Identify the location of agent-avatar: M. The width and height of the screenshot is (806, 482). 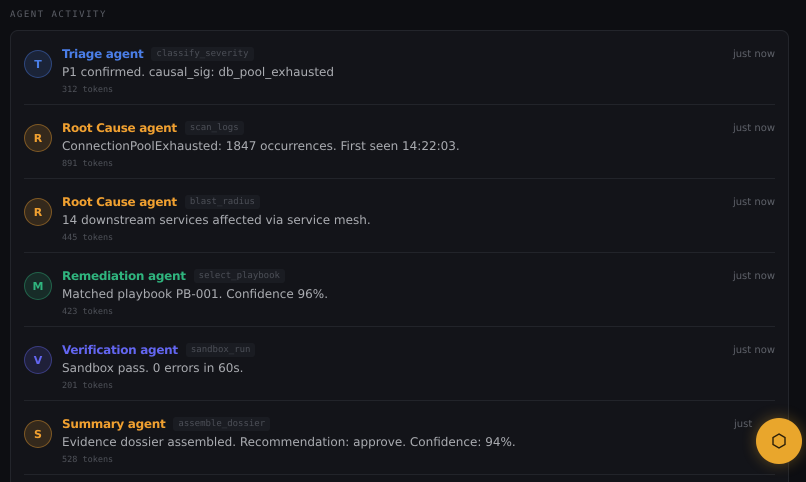
(38, 286).